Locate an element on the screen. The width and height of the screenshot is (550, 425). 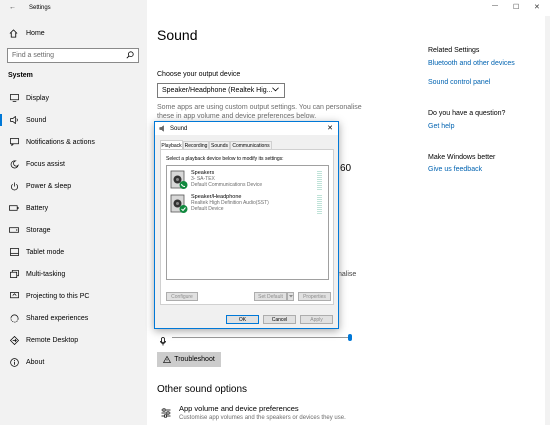
set-default-dropdown is located at coordinates (290, 296).